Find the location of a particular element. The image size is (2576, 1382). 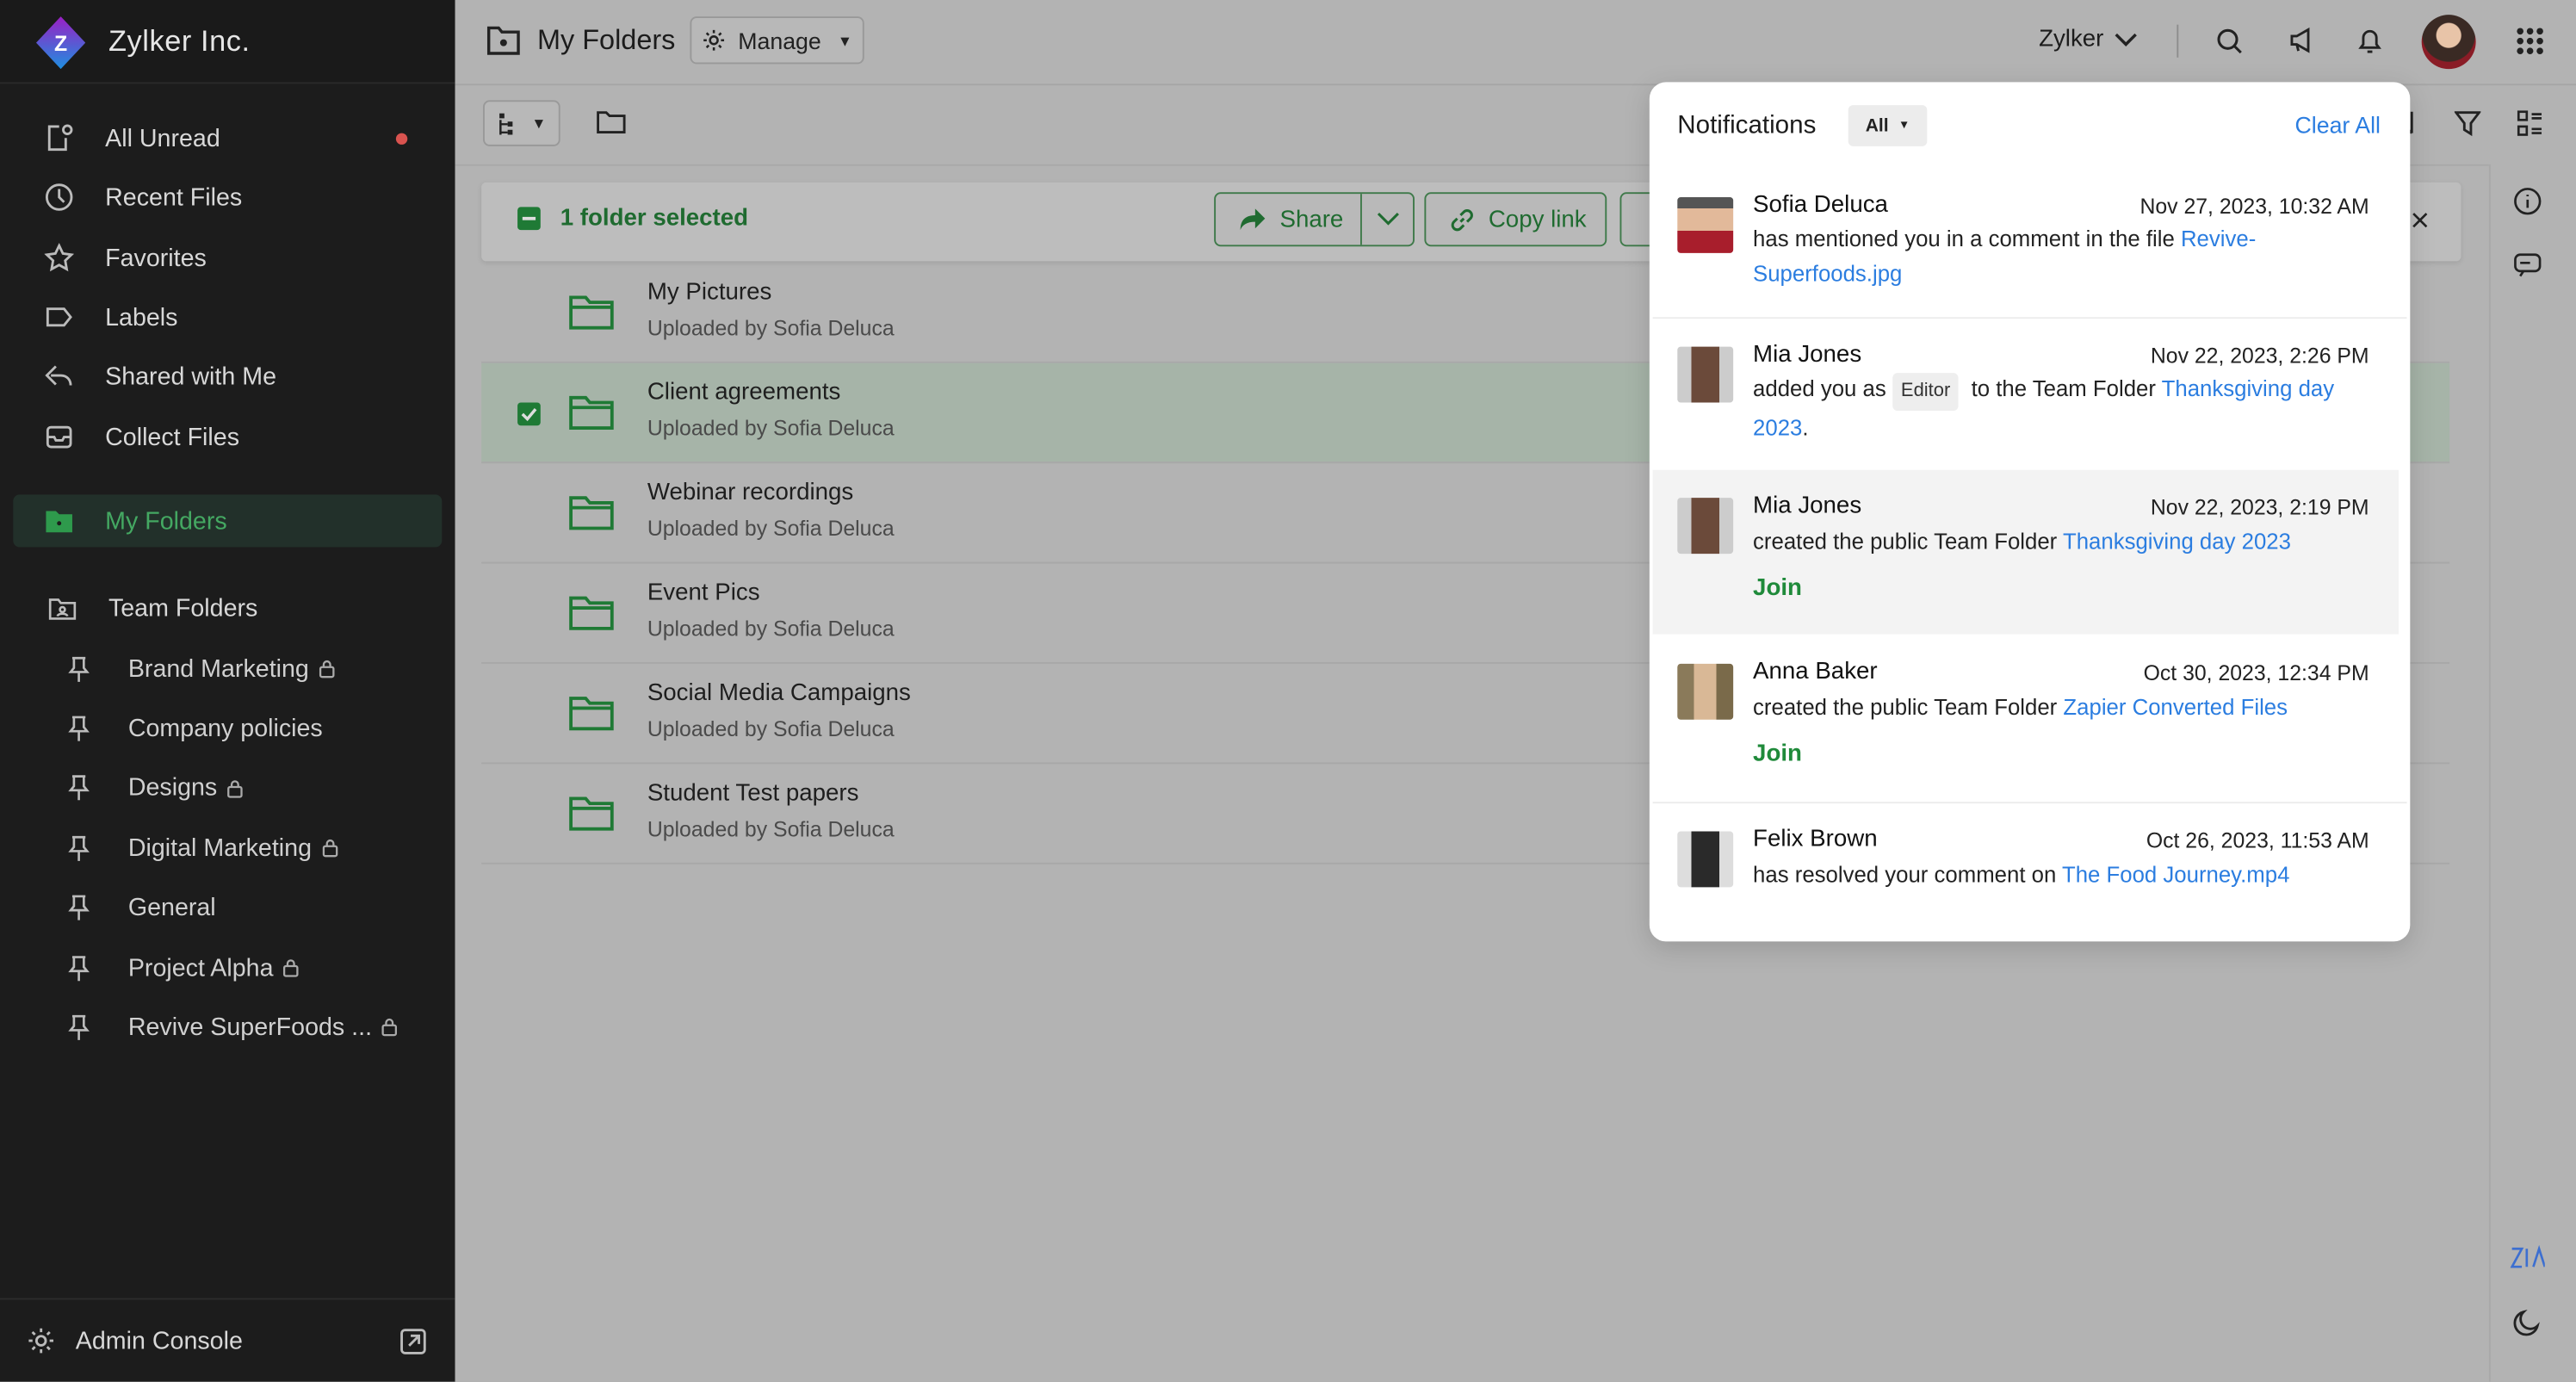

folder-name: Student Test papers is located at coordinates (753, 793).